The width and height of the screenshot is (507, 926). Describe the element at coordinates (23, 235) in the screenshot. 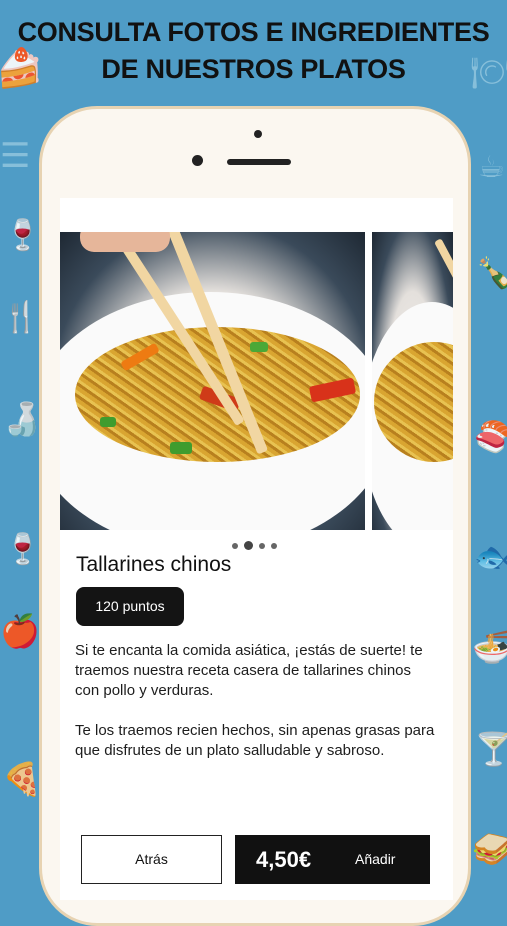

I see `wine-glass-icon: 🍷` at that location.